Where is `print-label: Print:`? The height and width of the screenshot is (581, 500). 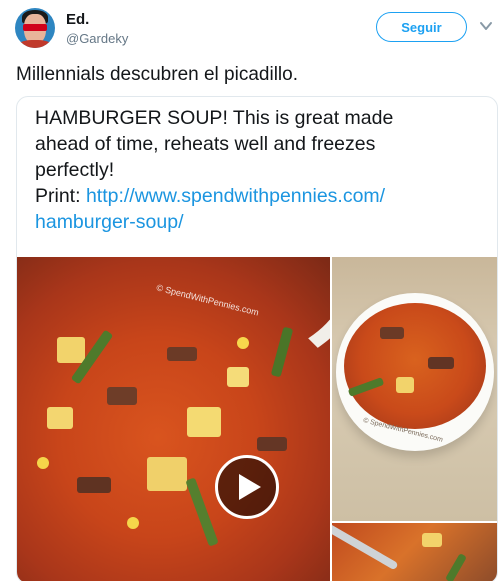 print-label: Print: is located at coordinates (60, 196).